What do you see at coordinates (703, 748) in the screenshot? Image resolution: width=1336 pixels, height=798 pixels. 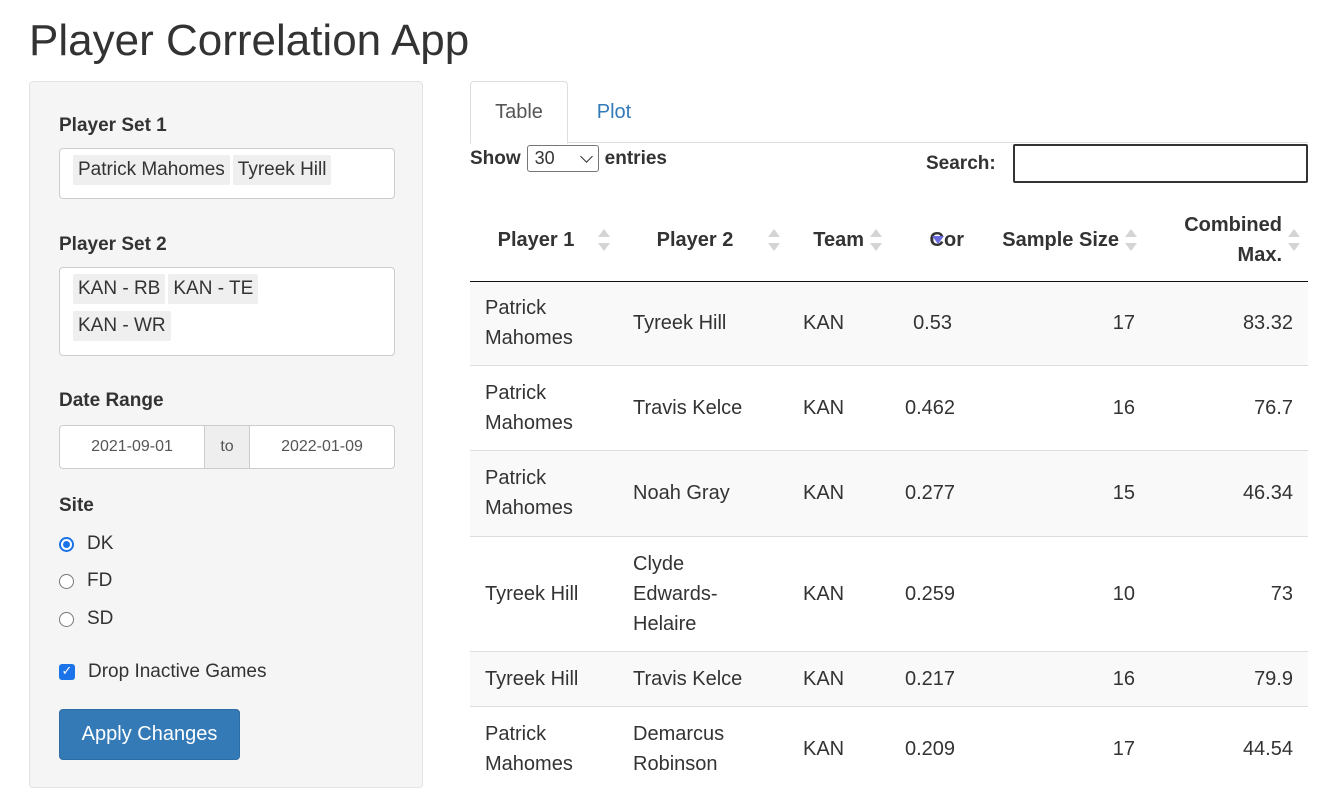 I see `cell-player-2: Demarcus Robinson` at bounding box center [703, 748].